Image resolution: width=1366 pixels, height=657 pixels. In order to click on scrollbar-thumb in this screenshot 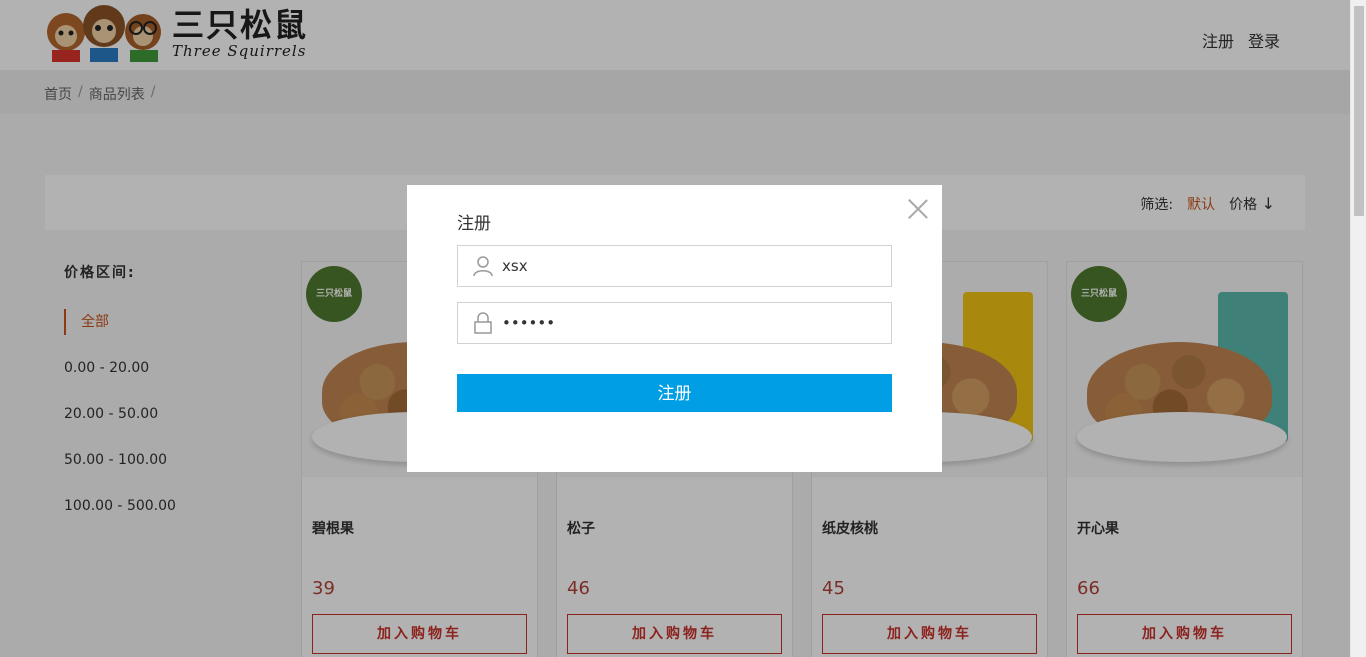, I will do `click(1359, 111)`.